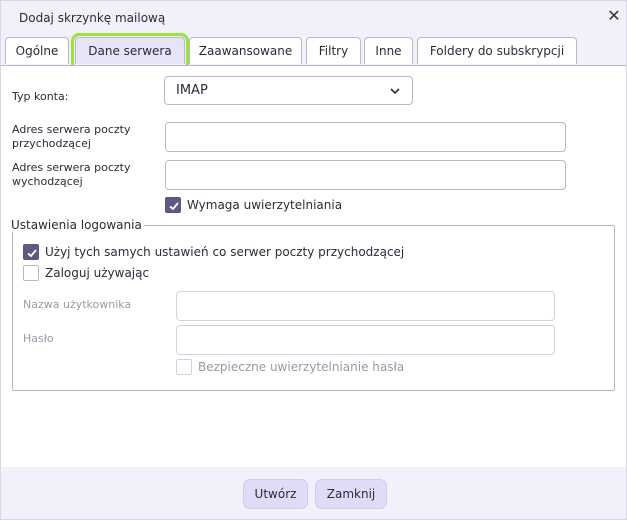 Image resolution: width=627 pixels, height=520 pixels. Describe the element at coordinates (130, 50) in the screenshot. I see `tab-server-data: Dane serwera` at that location.